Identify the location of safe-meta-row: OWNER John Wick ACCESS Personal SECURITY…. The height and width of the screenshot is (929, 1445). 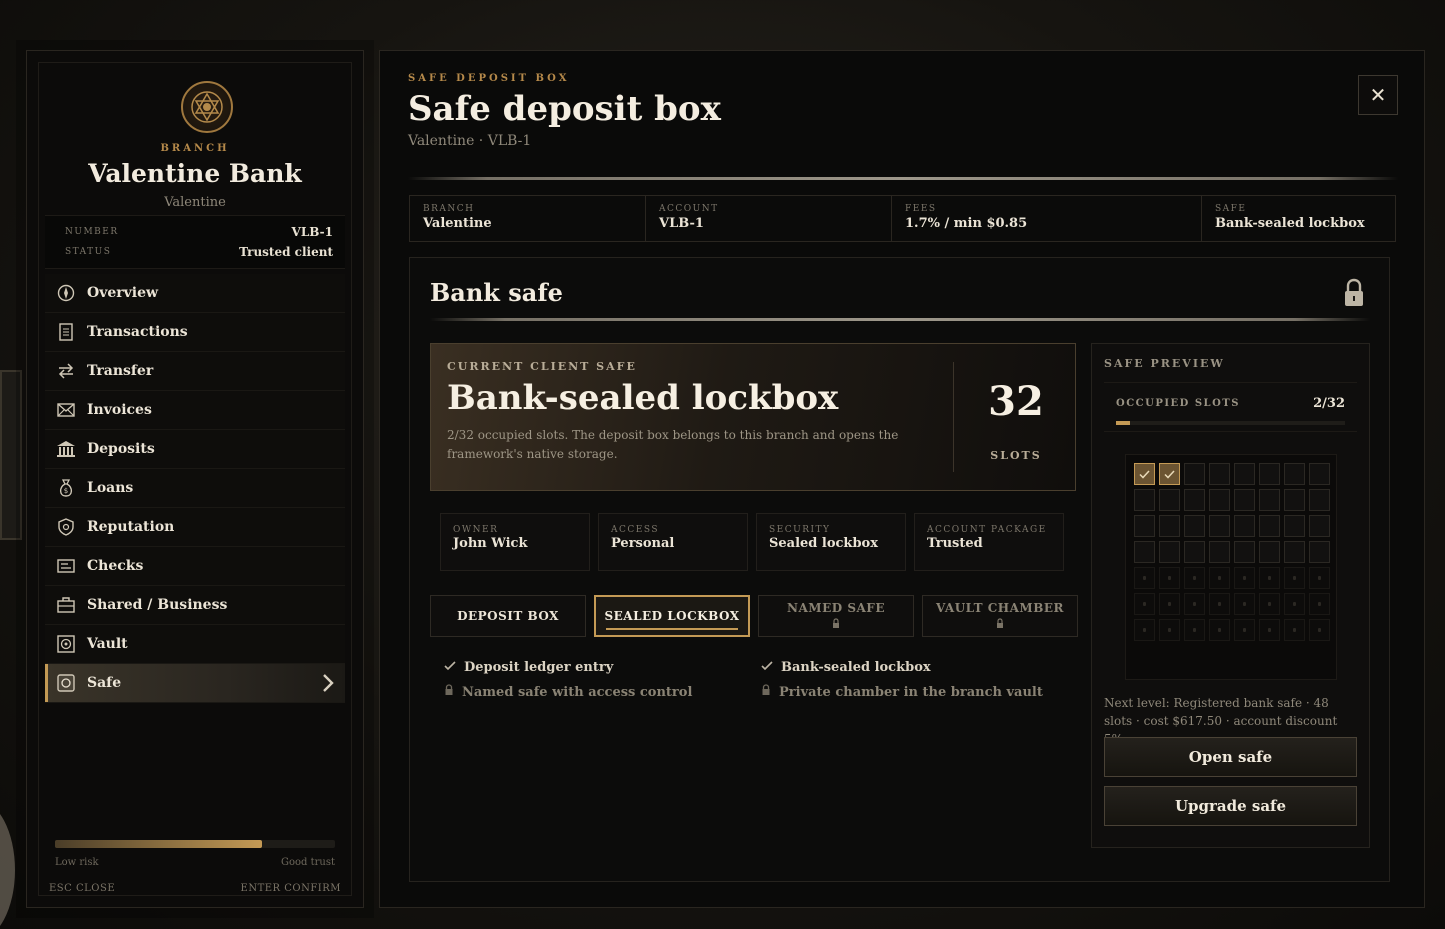
(752, 542).